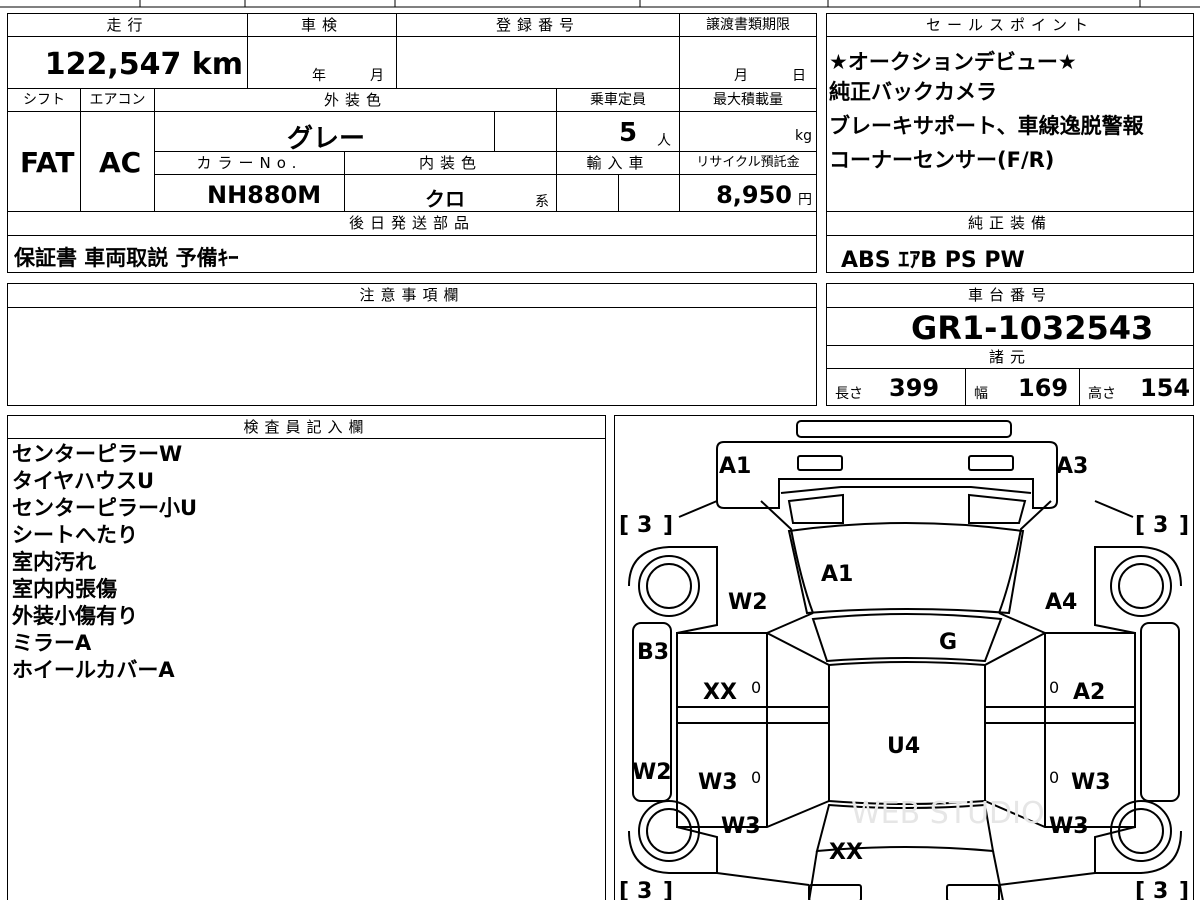 The image size is (1200, 900). What do you see at coordinates (377, 76) in the screenshot?
I see `inspection-month-label: 月` at bounding box center [377, 76].